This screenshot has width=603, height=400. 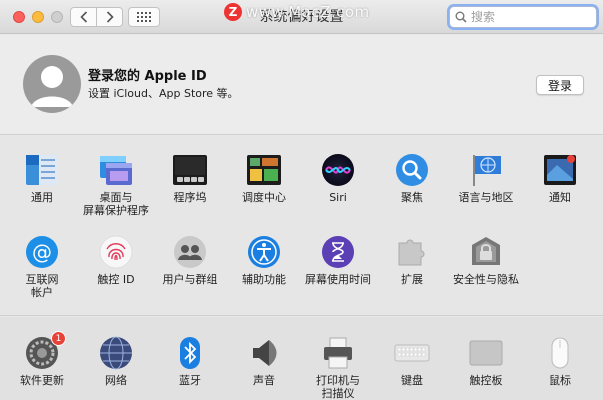 I want to click on search-icon, so click(x=461, y=17).